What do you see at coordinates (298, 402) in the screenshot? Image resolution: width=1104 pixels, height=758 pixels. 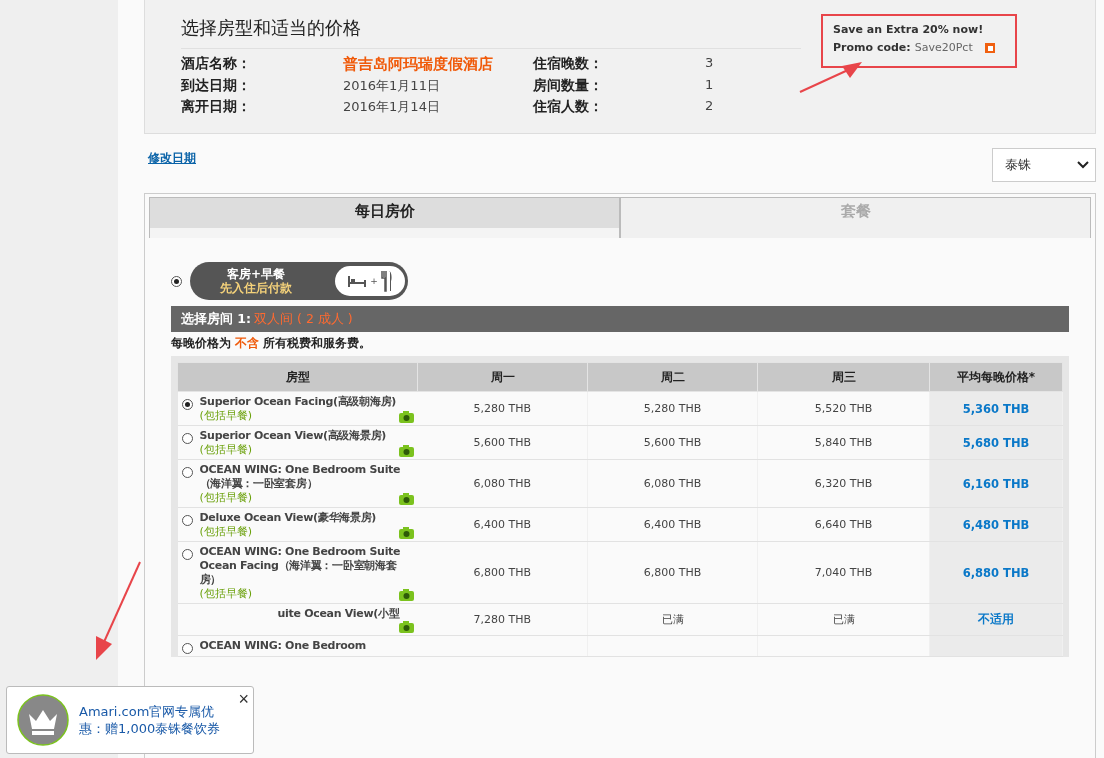 I see `room-name: Superior Ocean Facing(高级朝海房)` at bounding box center [298, 402].